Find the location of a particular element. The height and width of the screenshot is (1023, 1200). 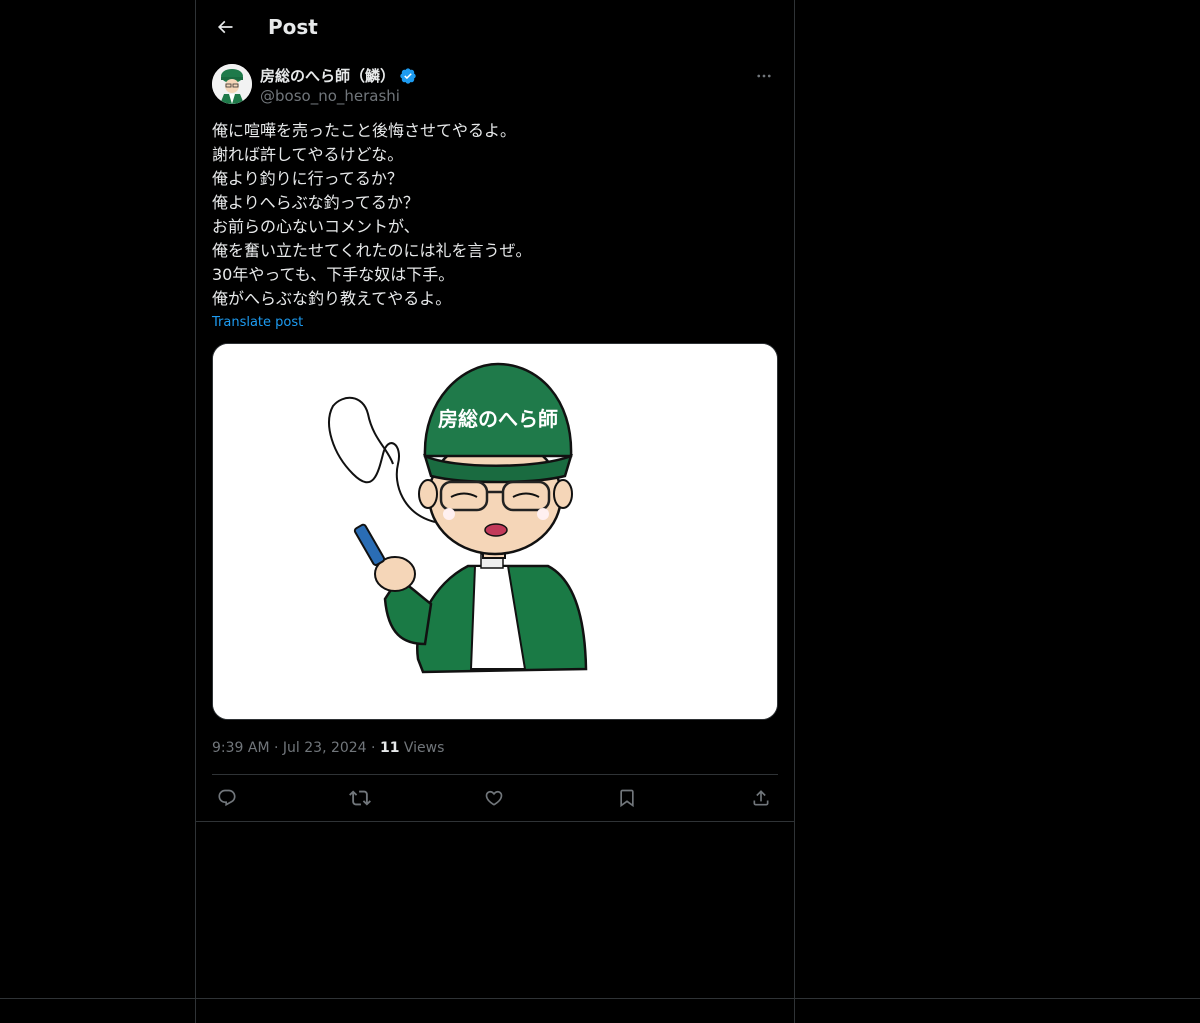

reply-icon is located at coordinates (227, 798).